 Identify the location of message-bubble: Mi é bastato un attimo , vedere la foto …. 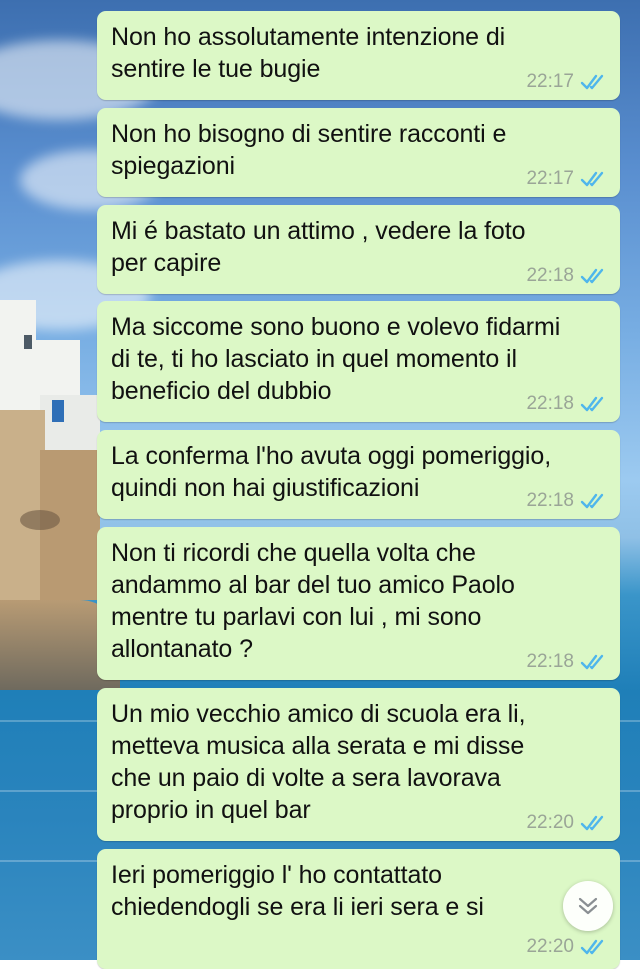
(358, 249).